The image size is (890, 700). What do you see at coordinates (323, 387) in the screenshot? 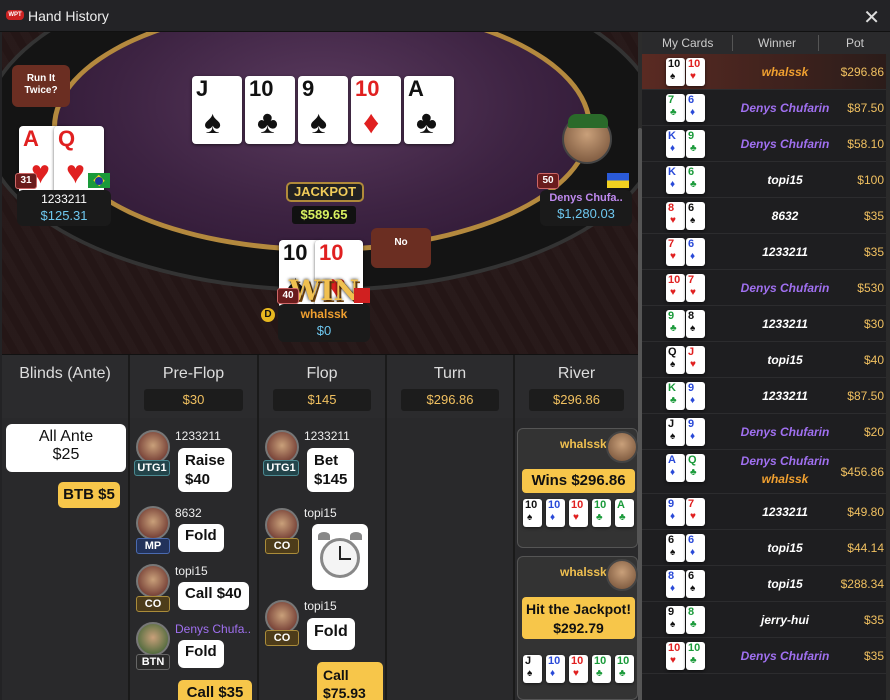
I see `street-header-flop: Flop $145` at bounding box center [323, 387].